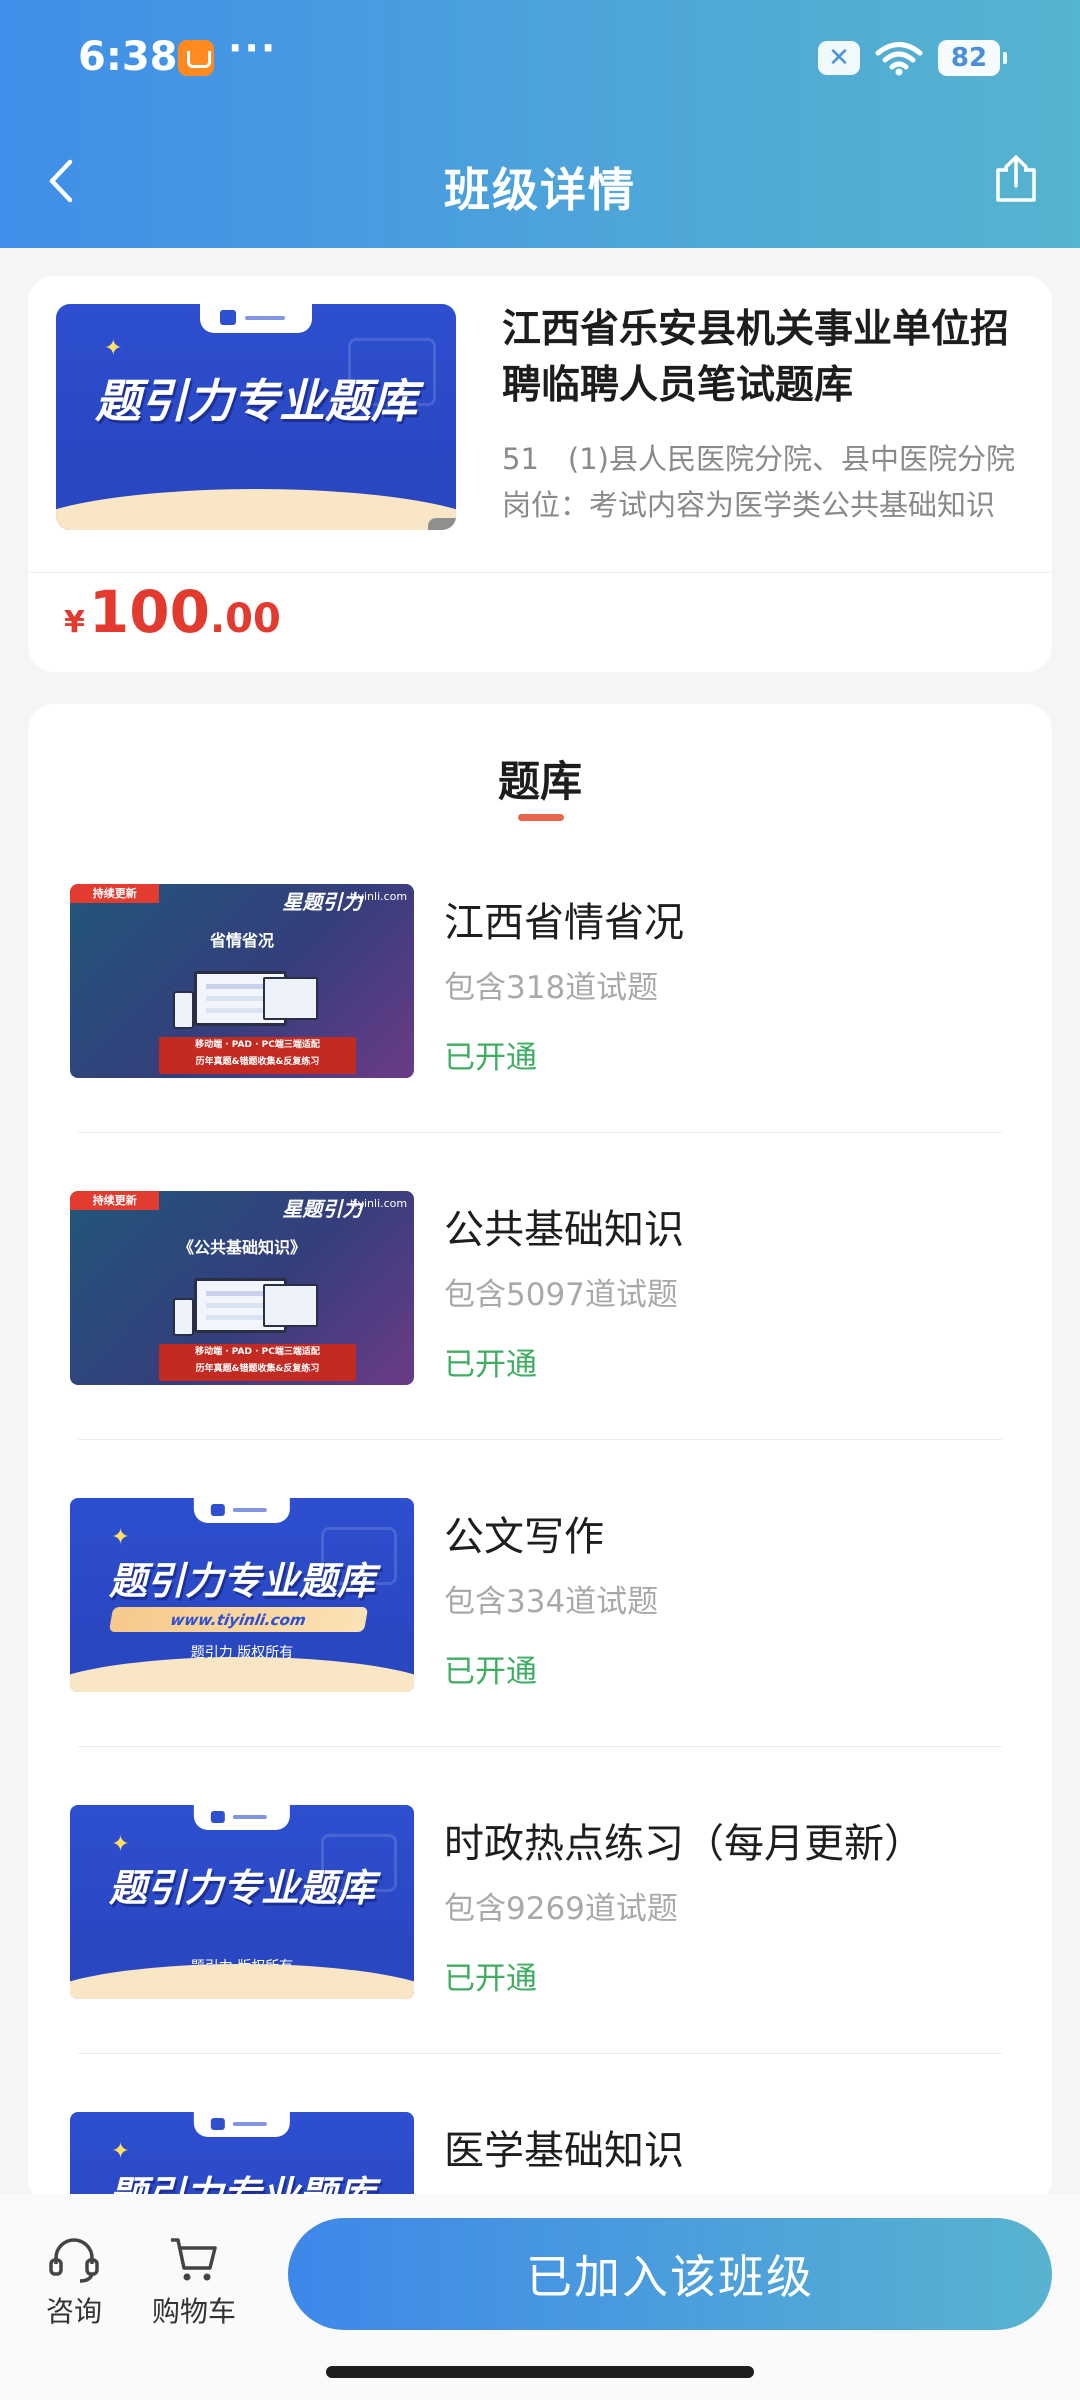  I want to click on class-description: 51 (1)县人民医院分院、县中医院分院岗位：考试内容为医学类公共基础知识, so click(758, 482).